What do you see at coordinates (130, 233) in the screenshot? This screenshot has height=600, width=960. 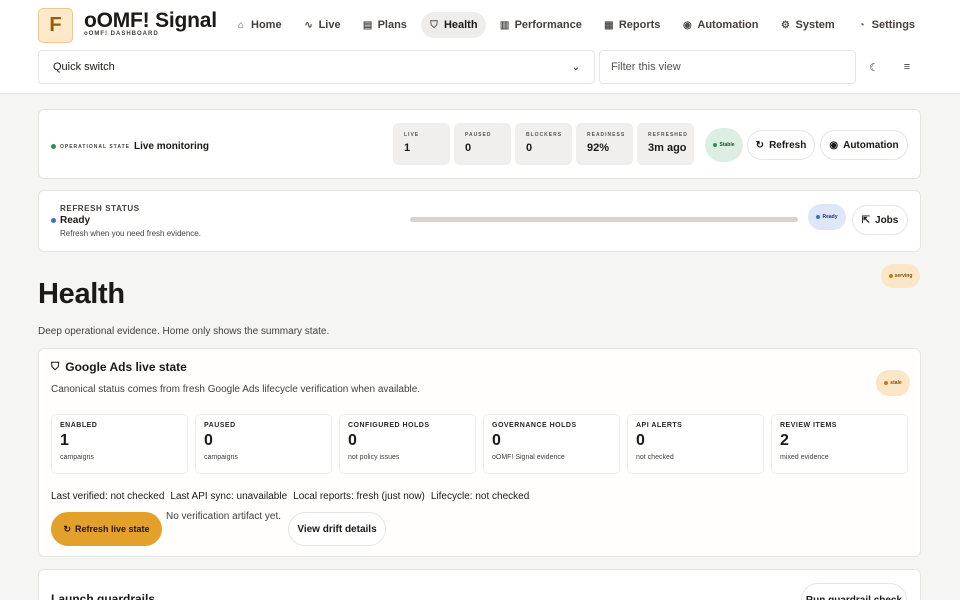 I see `refresh-note: Refresh when you need fresh evidence.` at bounding box center [130, 233].